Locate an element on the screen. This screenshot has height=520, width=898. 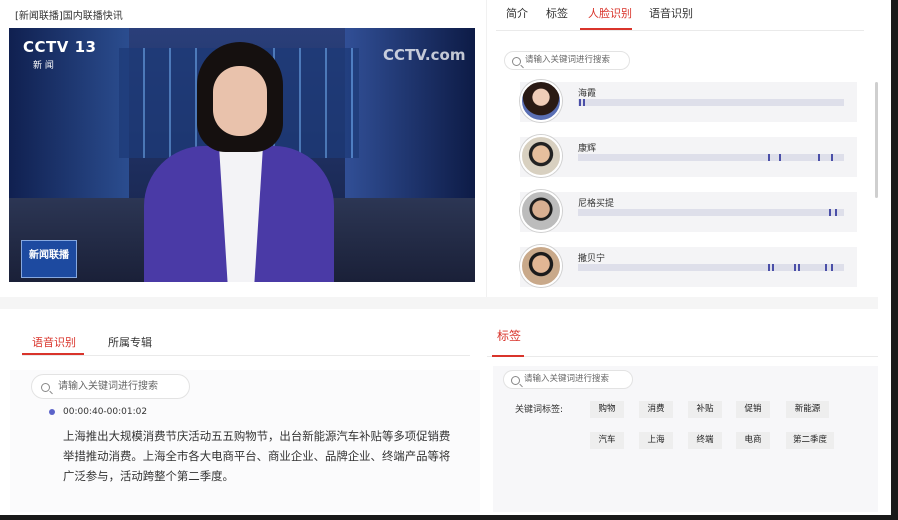
bottom-tab-bar: 语音识别 所属专辑 is located at coordinates (246, 343).